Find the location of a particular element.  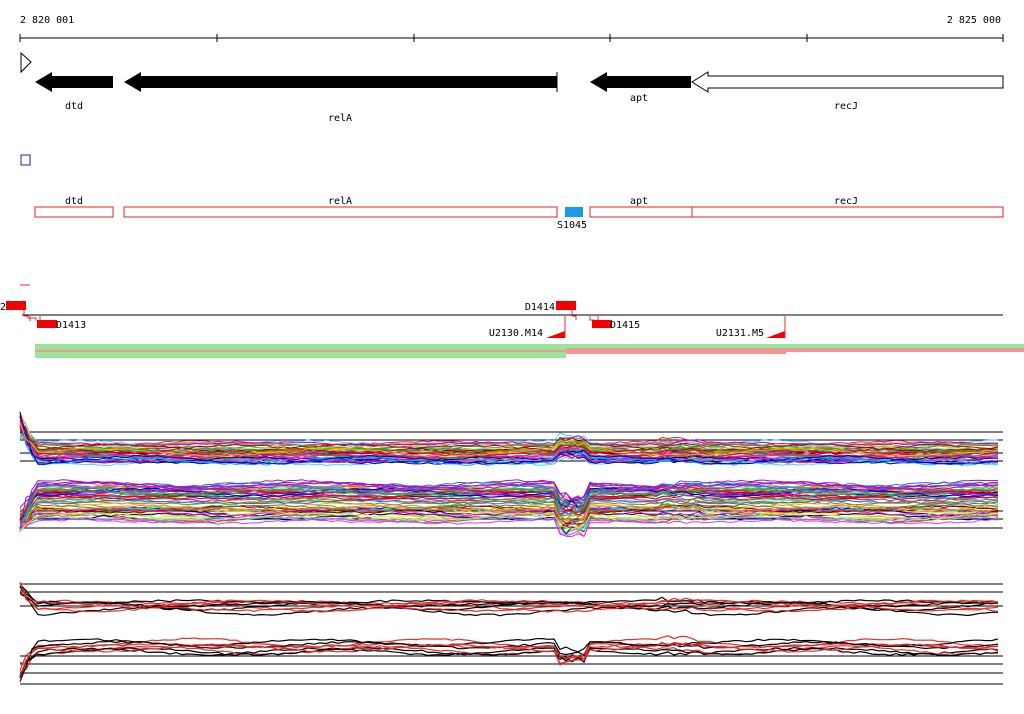

summary-plot-c is located at coordinates (511, 599).